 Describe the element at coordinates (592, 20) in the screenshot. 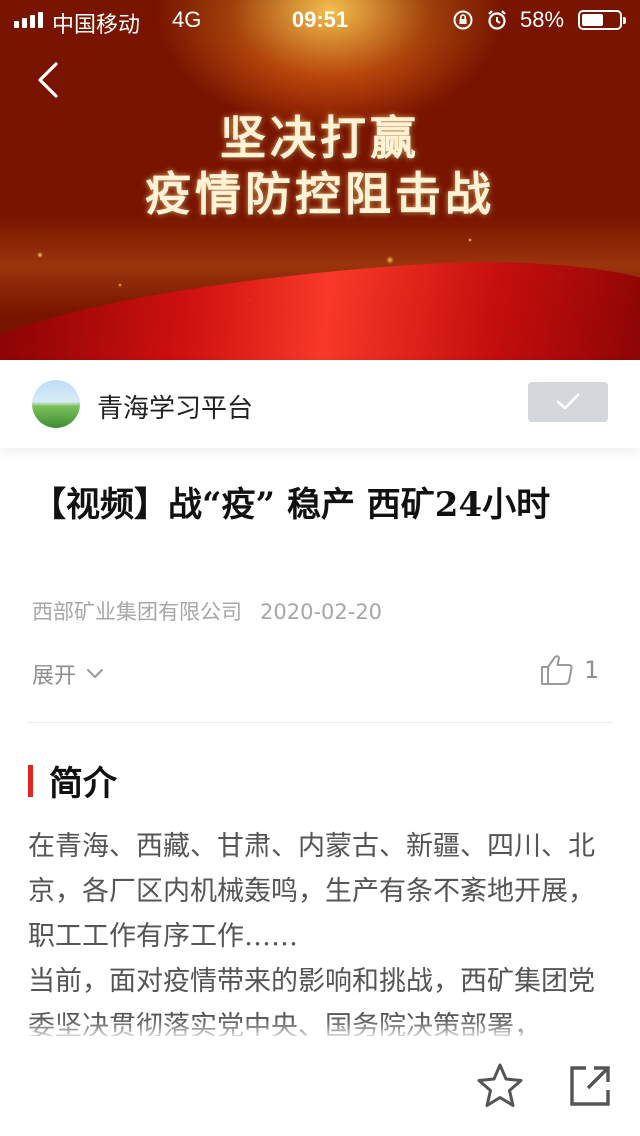

I see `battery-fill` at that location.